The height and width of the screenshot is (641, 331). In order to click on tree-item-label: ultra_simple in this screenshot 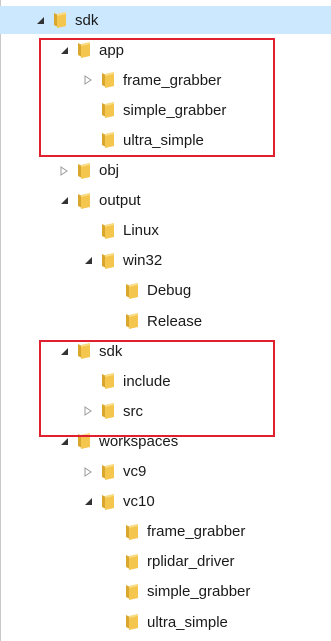, I will do `click(187, 622)`.